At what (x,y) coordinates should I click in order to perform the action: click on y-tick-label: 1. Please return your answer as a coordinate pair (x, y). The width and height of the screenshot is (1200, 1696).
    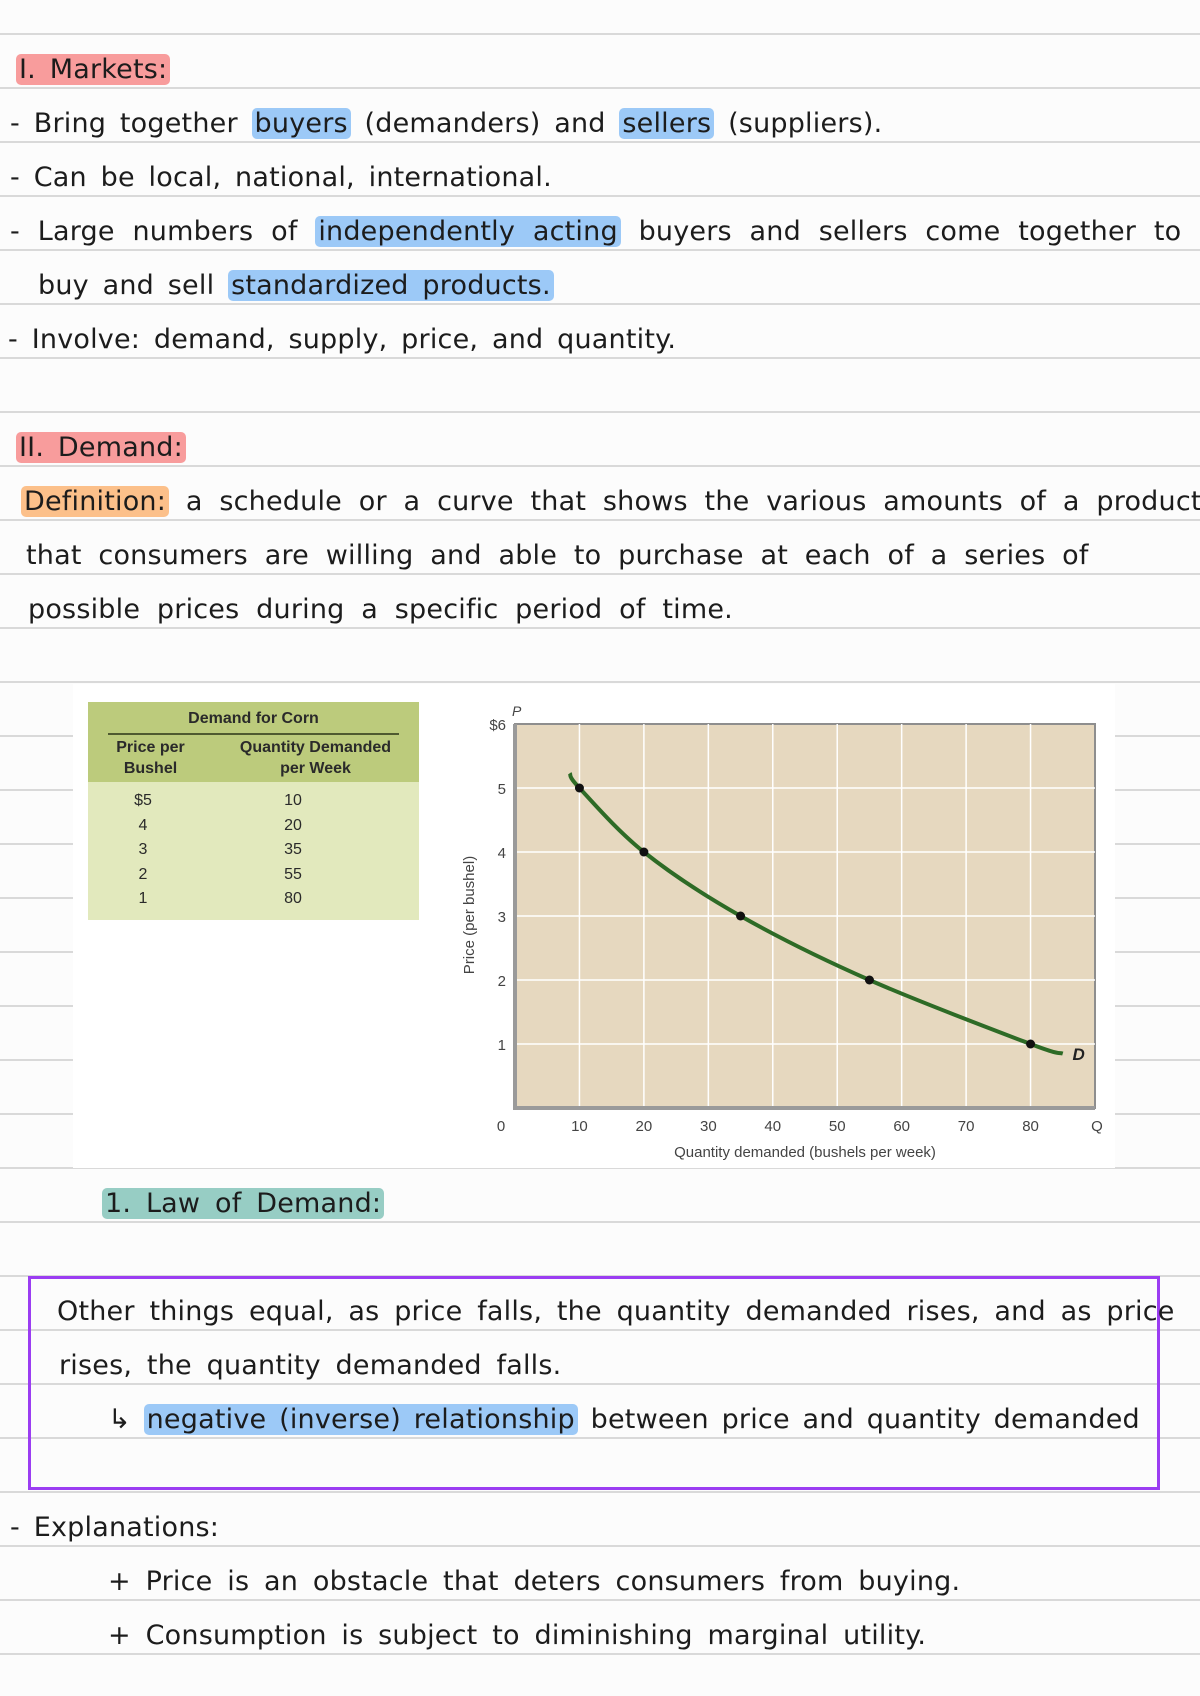
    Looking at the image, I should click on (502, 1045).